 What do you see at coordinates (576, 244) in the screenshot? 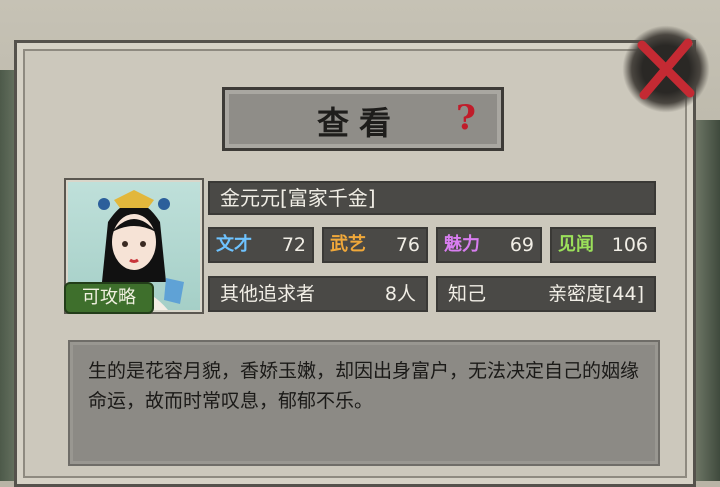
I see `stat-knowledge-label: 见闻` at bounding box center [576, 244].